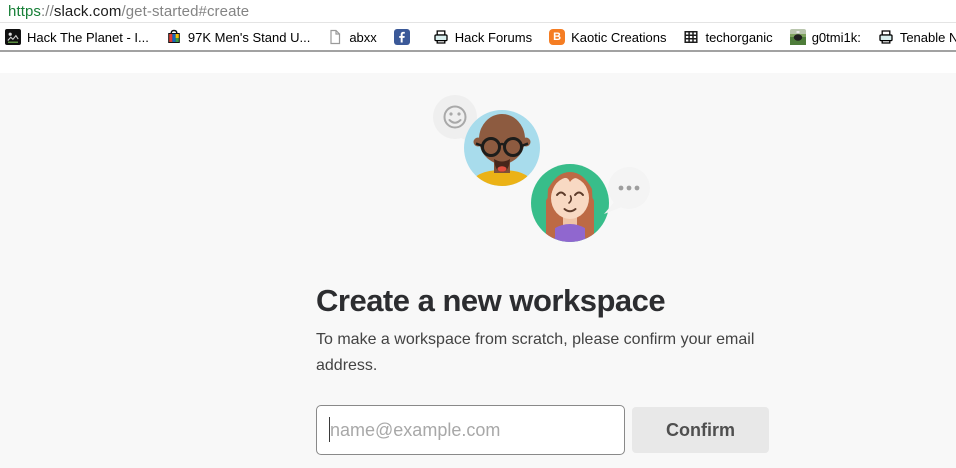 This screenshot has width=956, height=468. What do you see at coordinates (700, 430) in the screenshot?
I see `confirm-button: Confirm` at bounding box center [700, 430].